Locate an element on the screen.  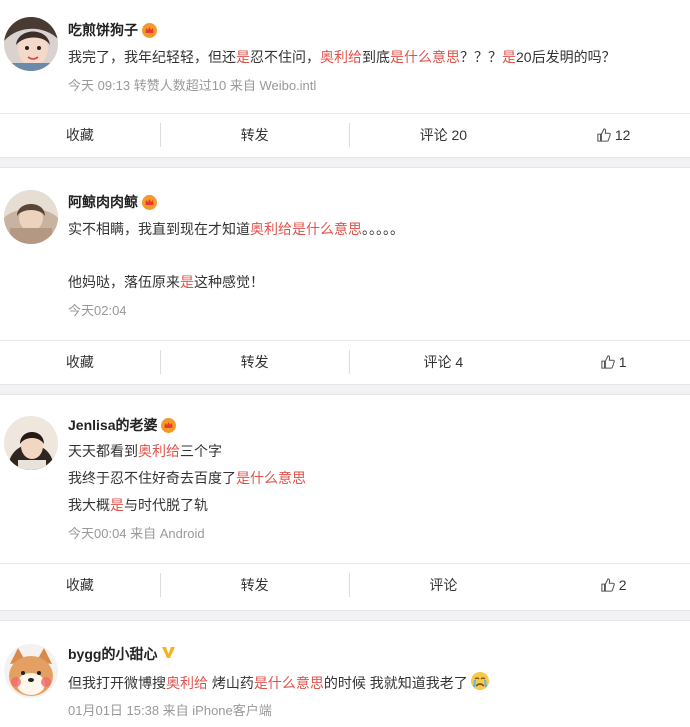
text-segment: 的时候 我就知道我老了 is located at coordinates (395, 682).